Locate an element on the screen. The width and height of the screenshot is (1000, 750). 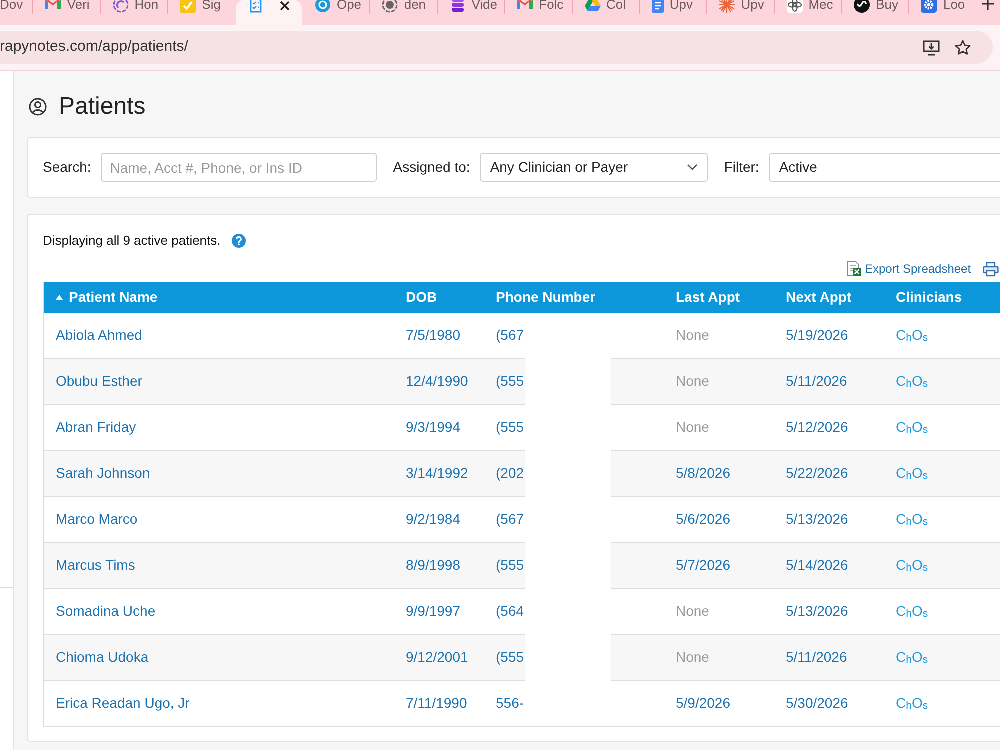
page-title: Patients is located at coordinates (102, 107).